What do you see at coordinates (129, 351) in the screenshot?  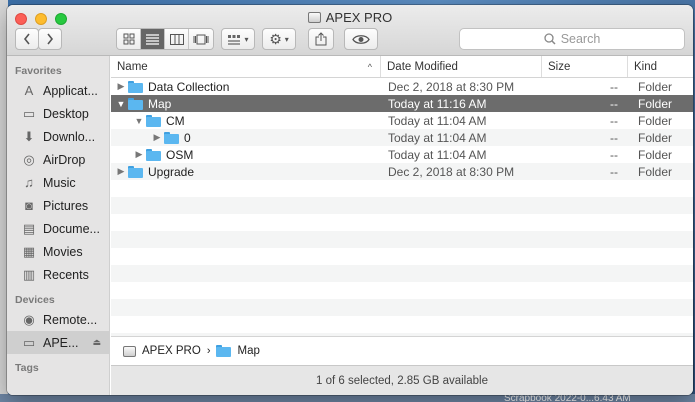 I see `drive-icon` at bounding box center [129, 351].